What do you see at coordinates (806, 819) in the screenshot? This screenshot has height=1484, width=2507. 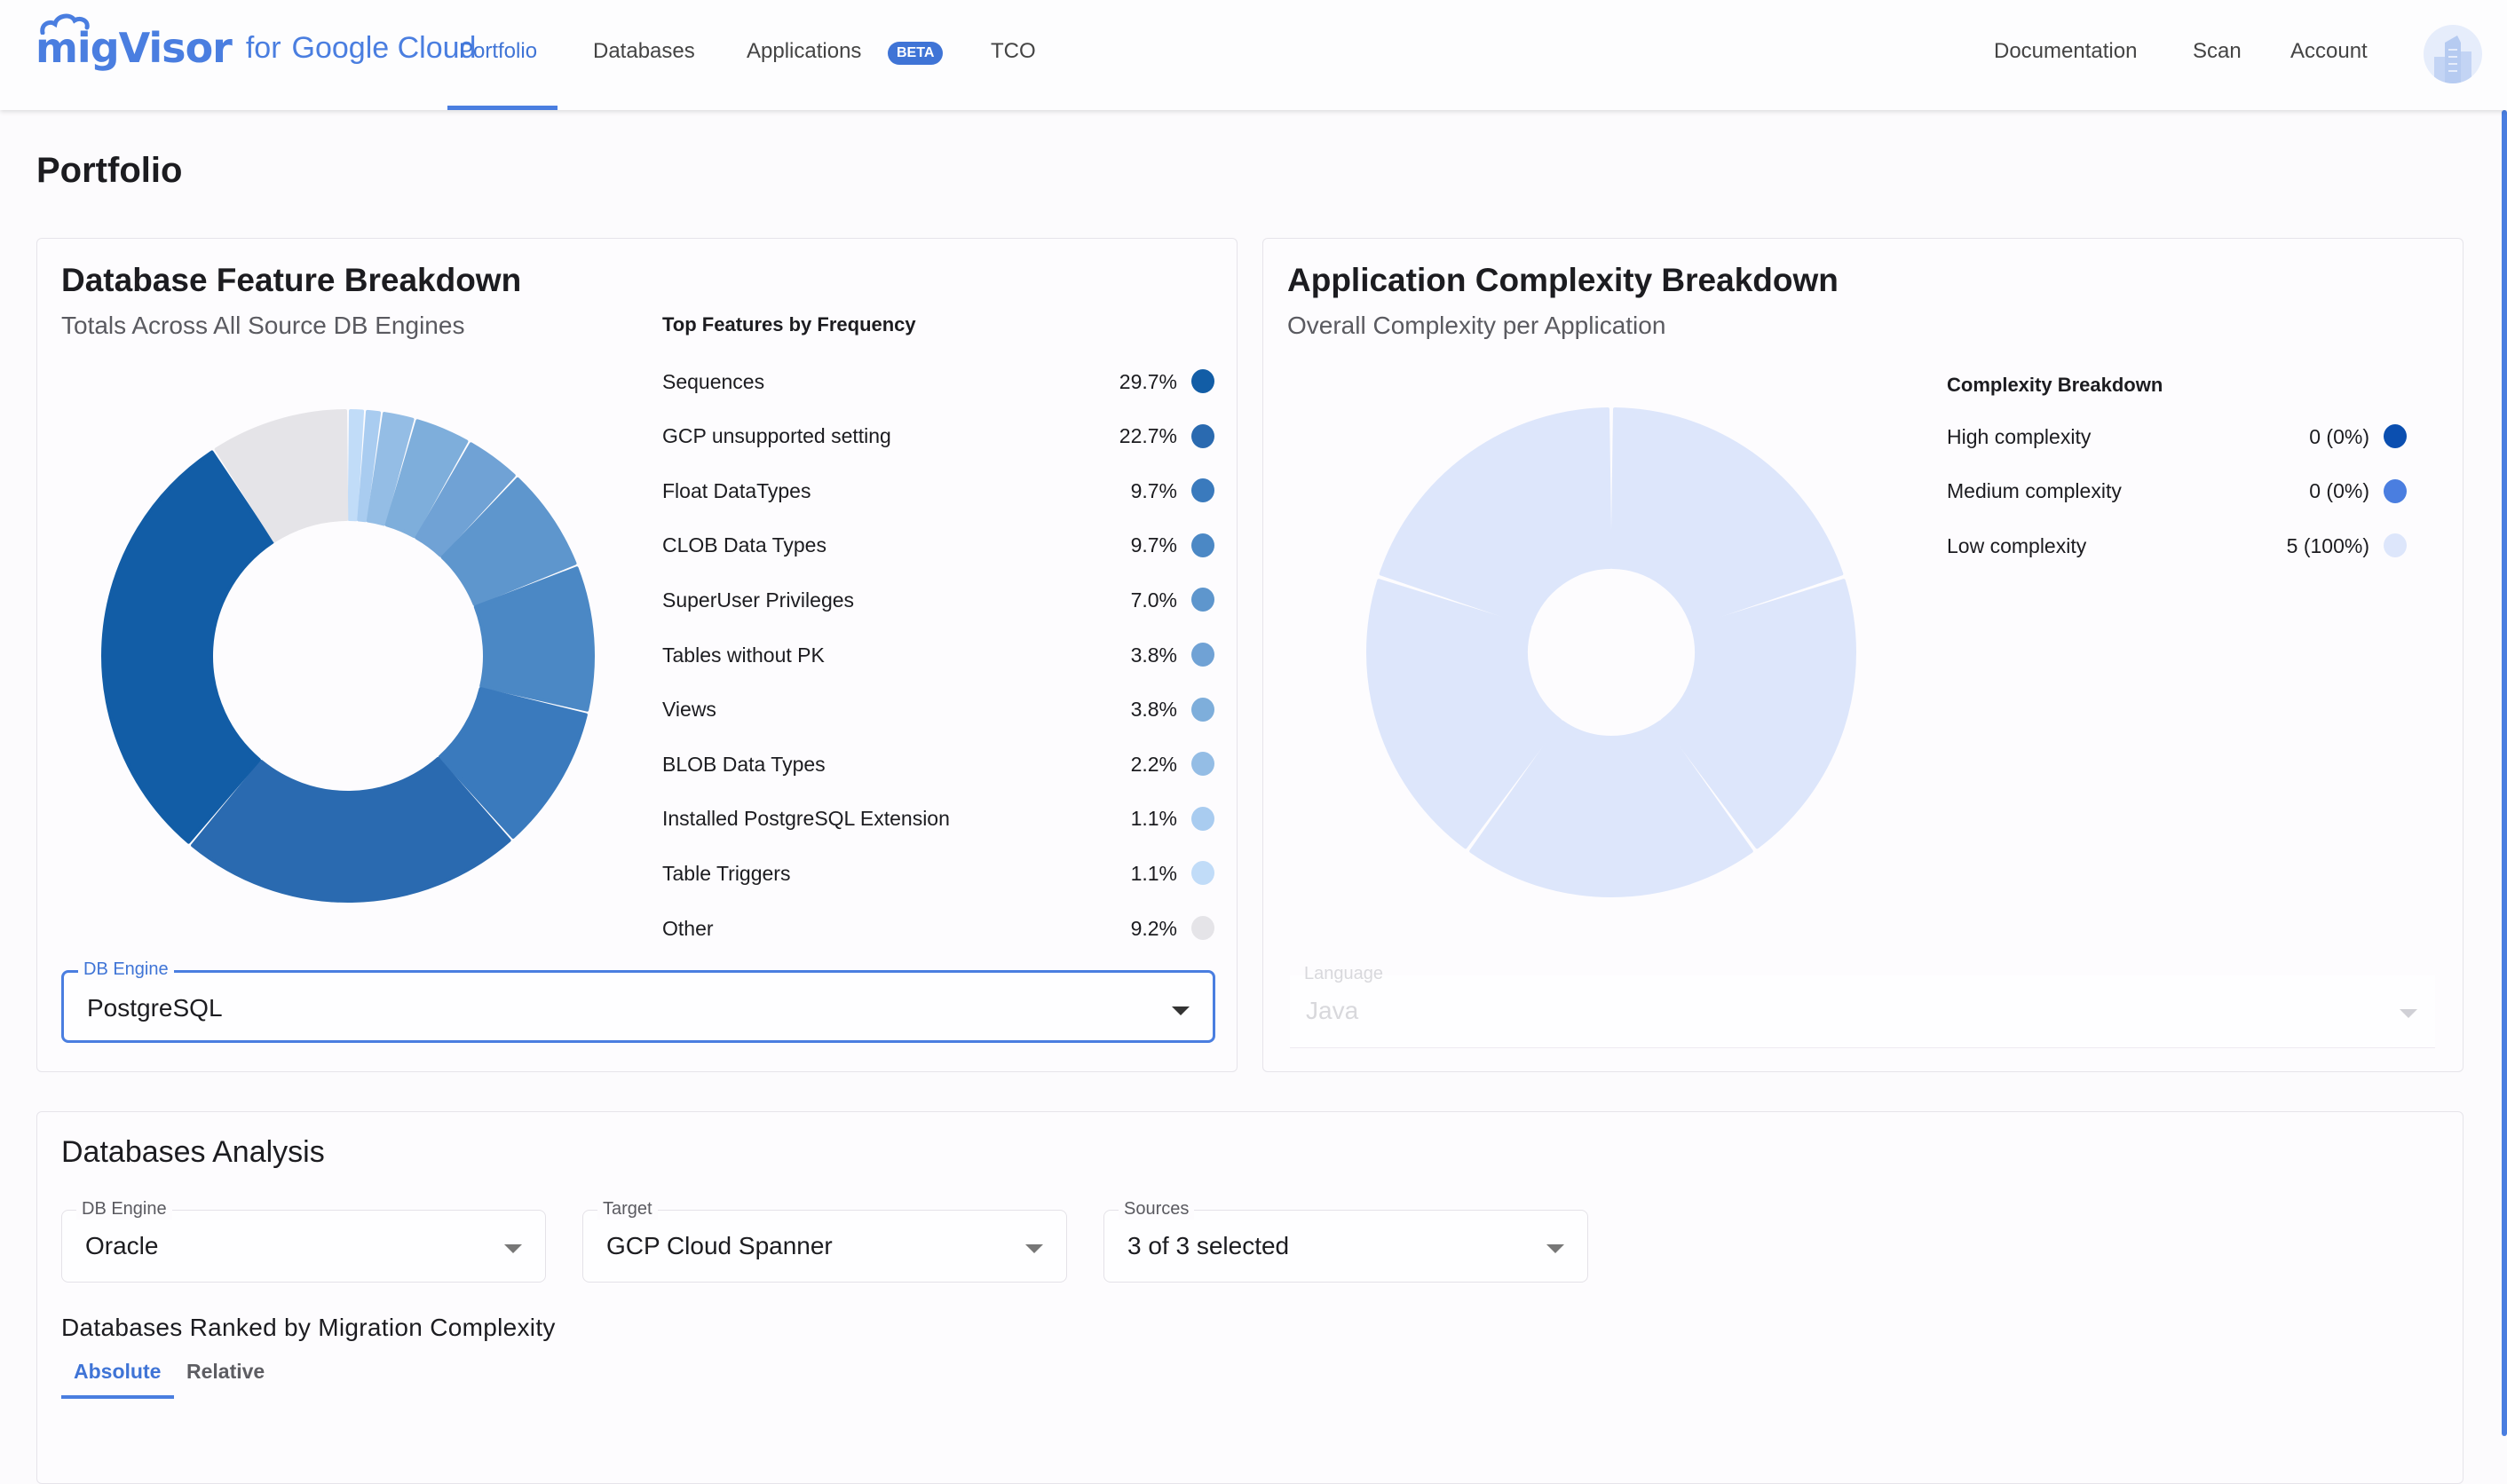 I see `legend-label: Installed PostgreSQL Extension` at bounding box center [806, 819].